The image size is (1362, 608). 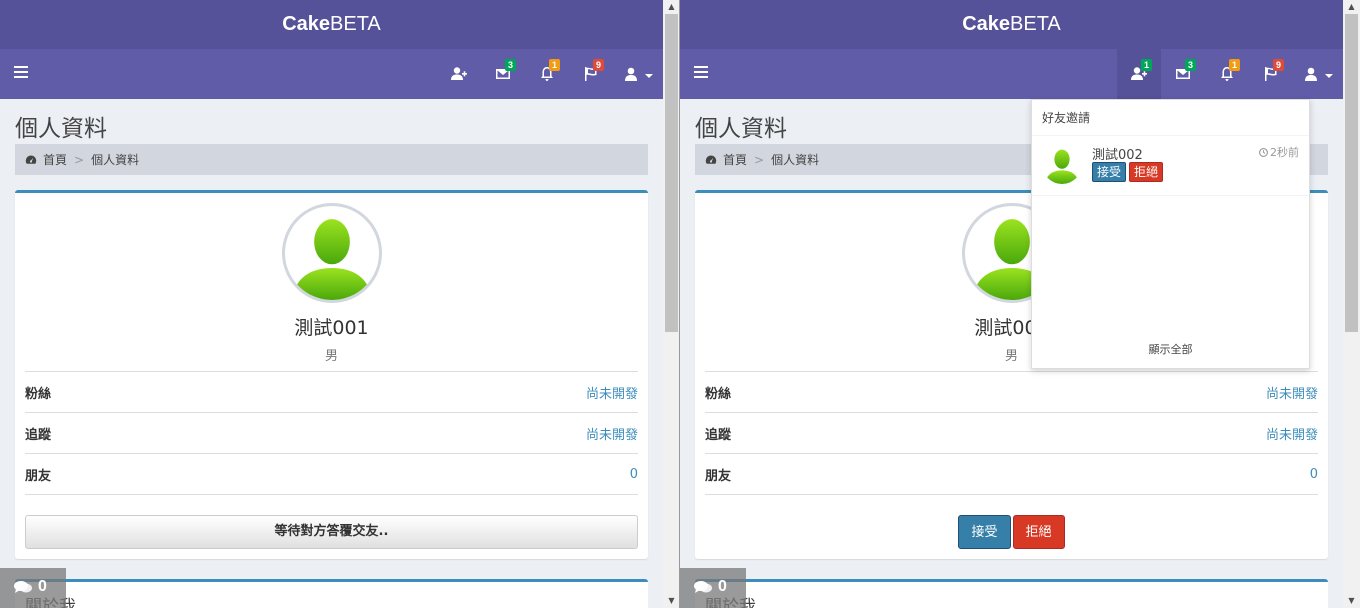 What do you see at coordinates (984, 532) in the screenshot?
I see `accept-button: 接受` at bounding box center [984, 532].